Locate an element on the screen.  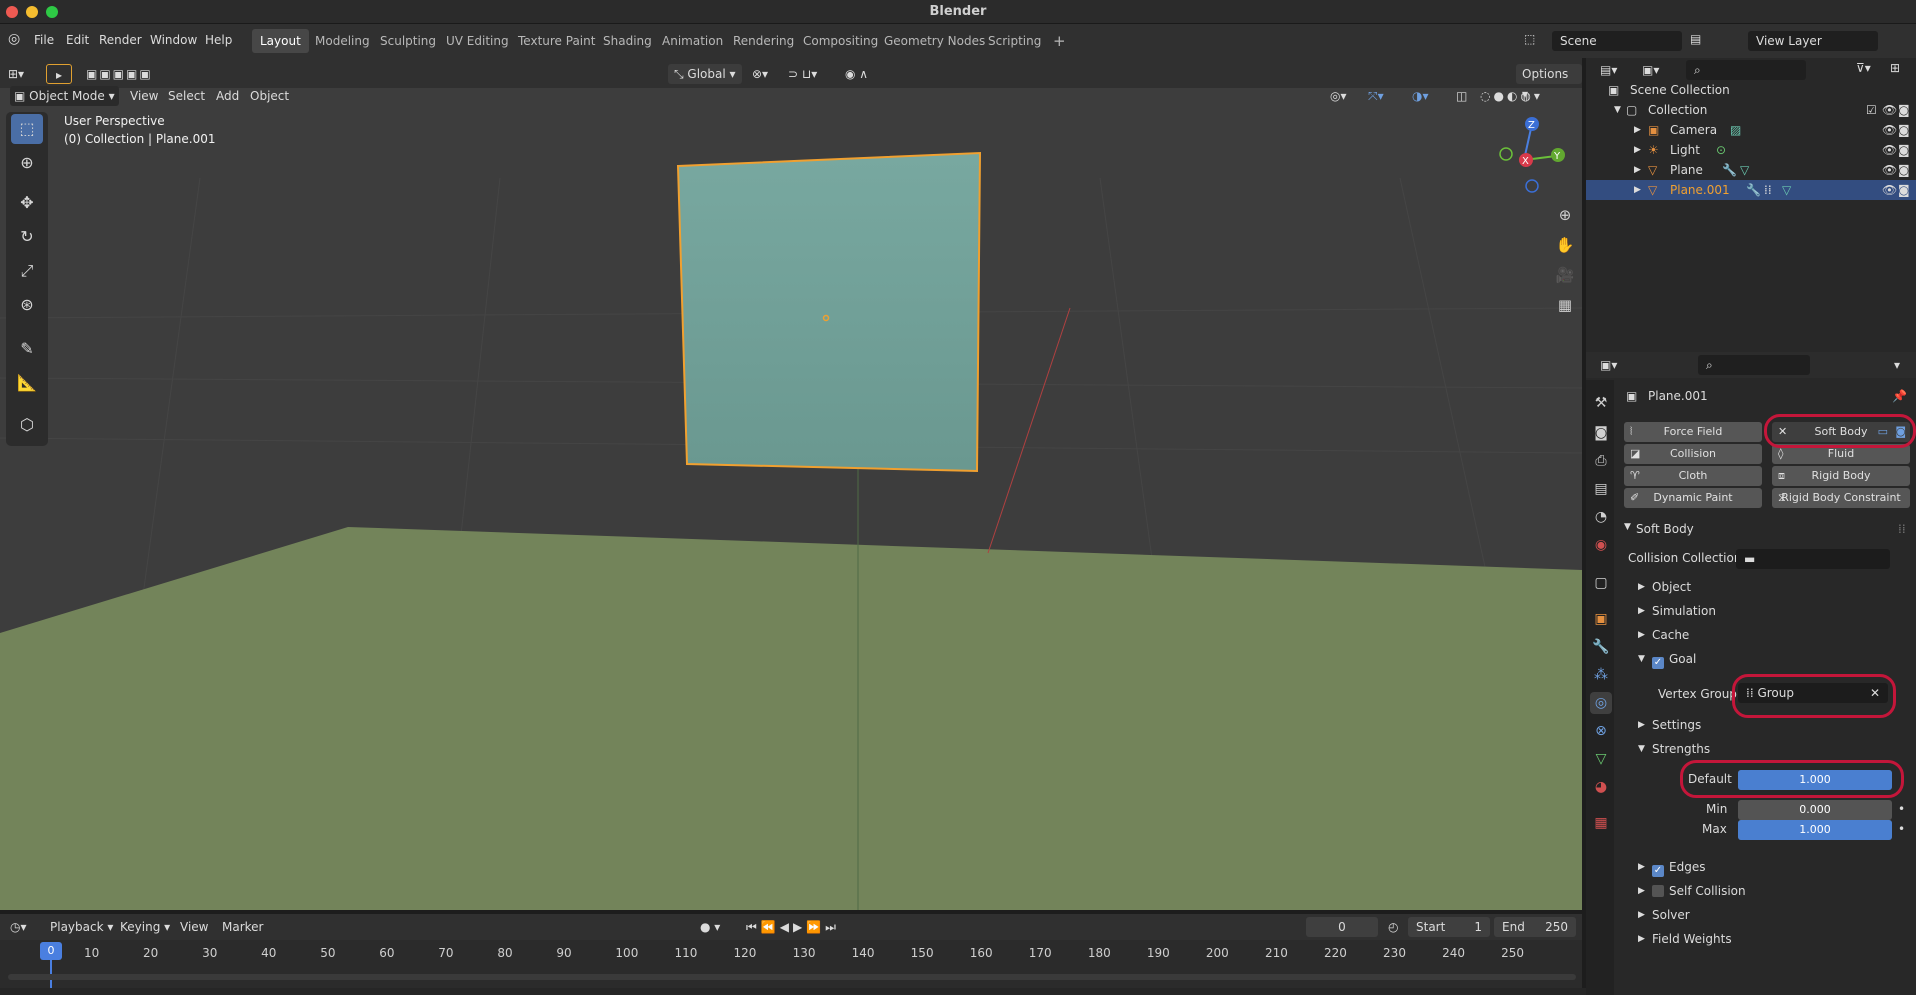
filter-icon: ⊽▾ is located at coordinates (1863, 68).